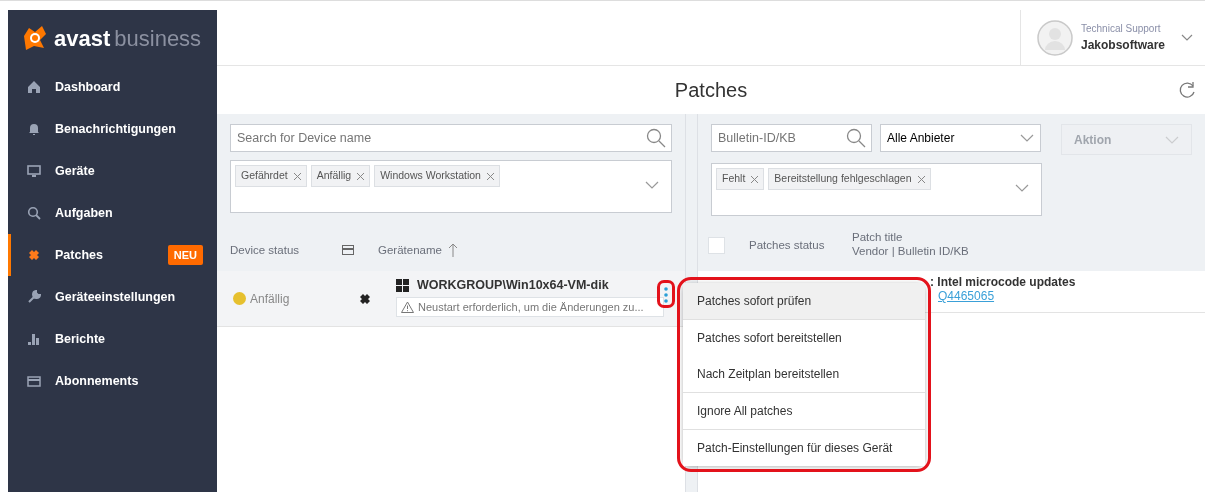 The width and height of the screenshot is (1205, 492). Describe the element at coordinates (34, 171) in the screenshot. I see `monitor-icon` at that location.